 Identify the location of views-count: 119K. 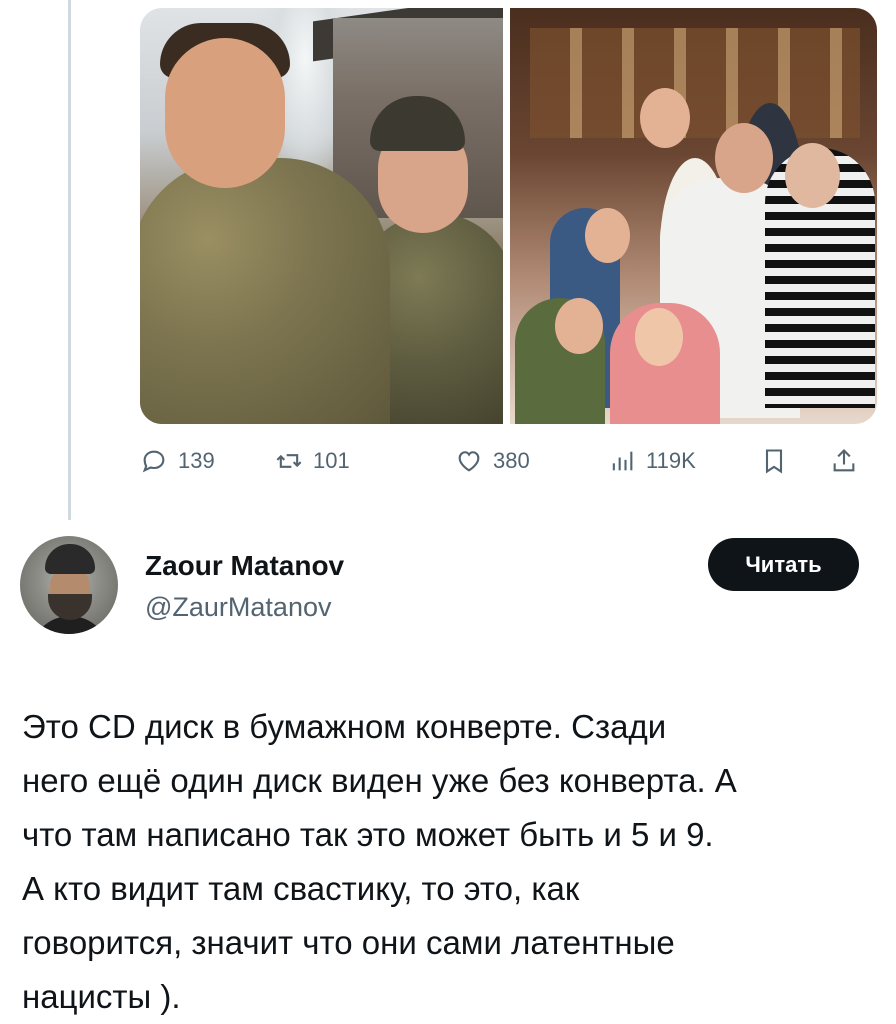
(671, 460).